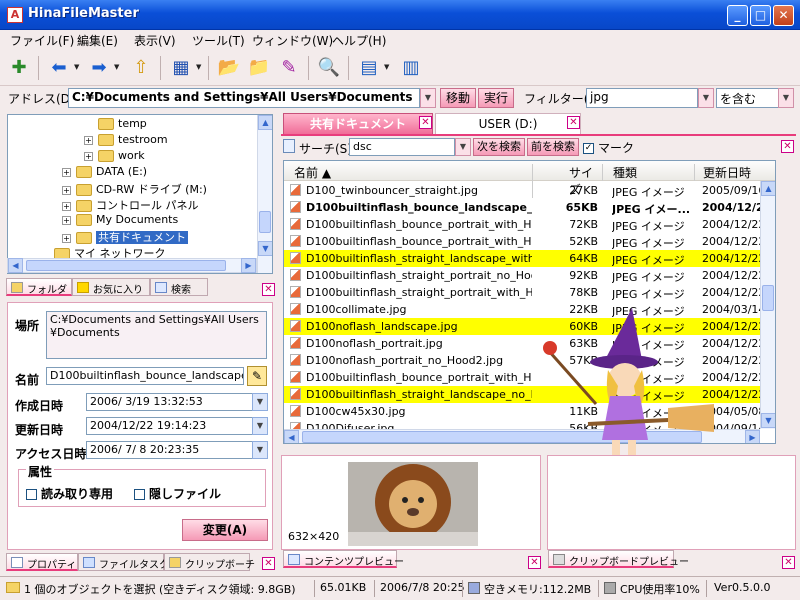  Describe the element at coordinates (111, 287) in the screenshot. I see `tab-favorites: お気に入り` at that location.